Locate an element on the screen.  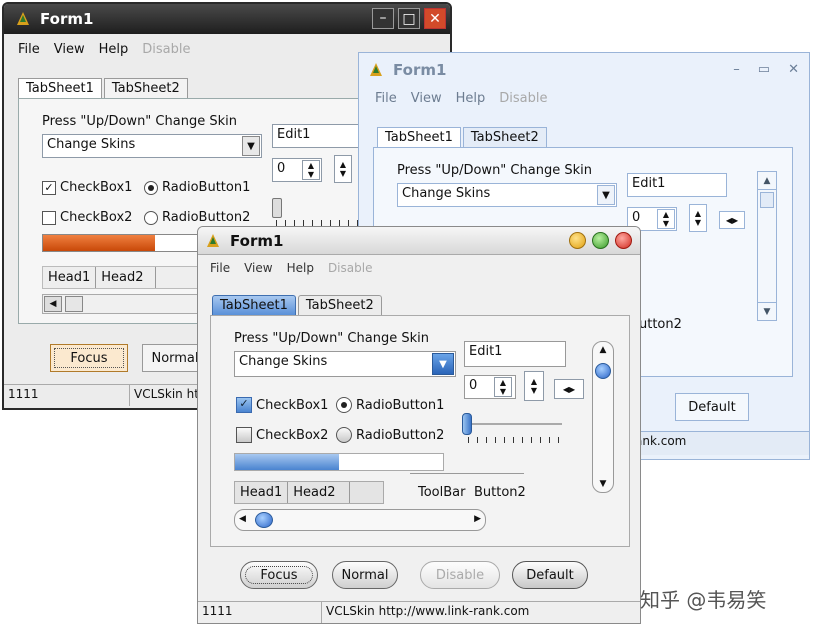
hscrollbar: ◀ is located at coordinates (122, 304).